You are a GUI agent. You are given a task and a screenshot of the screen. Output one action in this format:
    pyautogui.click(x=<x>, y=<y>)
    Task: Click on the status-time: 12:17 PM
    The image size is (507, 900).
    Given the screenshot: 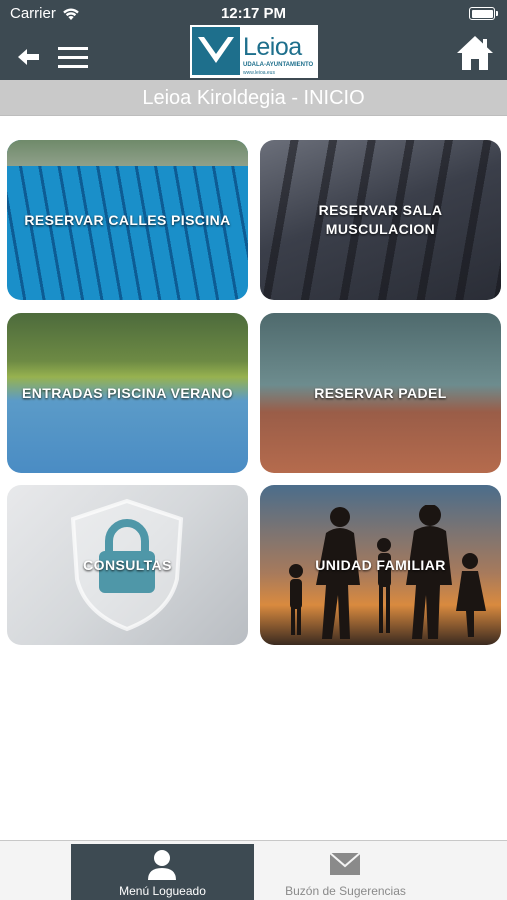 What is the action you would take?
    pyautogui.click(x=253, y=13)
    